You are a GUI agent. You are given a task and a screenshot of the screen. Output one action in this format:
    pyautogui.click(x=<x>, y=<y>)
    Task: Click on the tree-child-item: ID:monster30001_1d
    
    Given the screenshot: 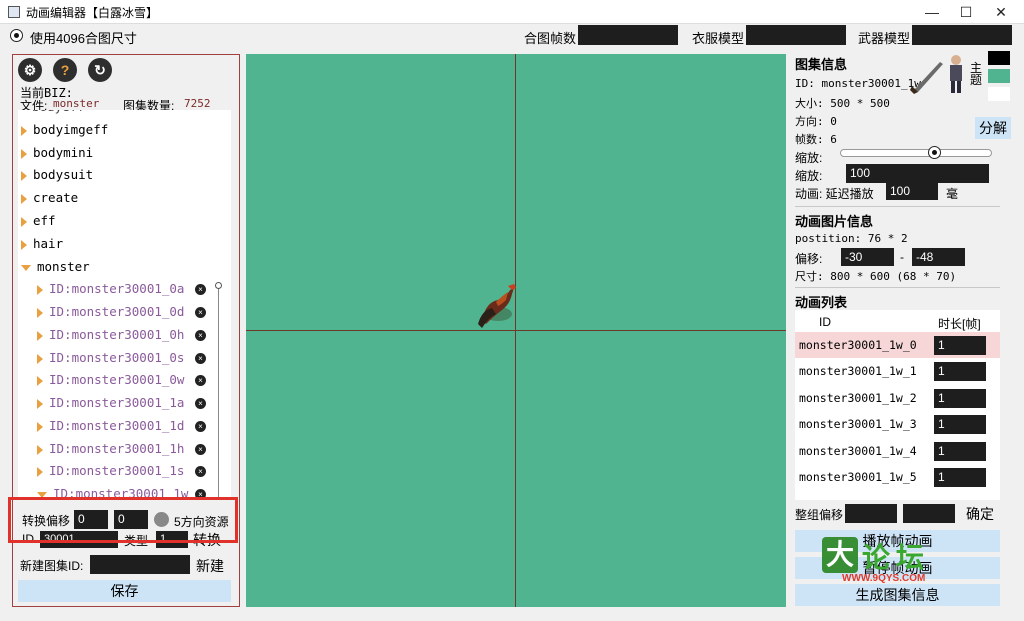 What is the action you would take?
    pyautogui.click(x=110, y=426)
    